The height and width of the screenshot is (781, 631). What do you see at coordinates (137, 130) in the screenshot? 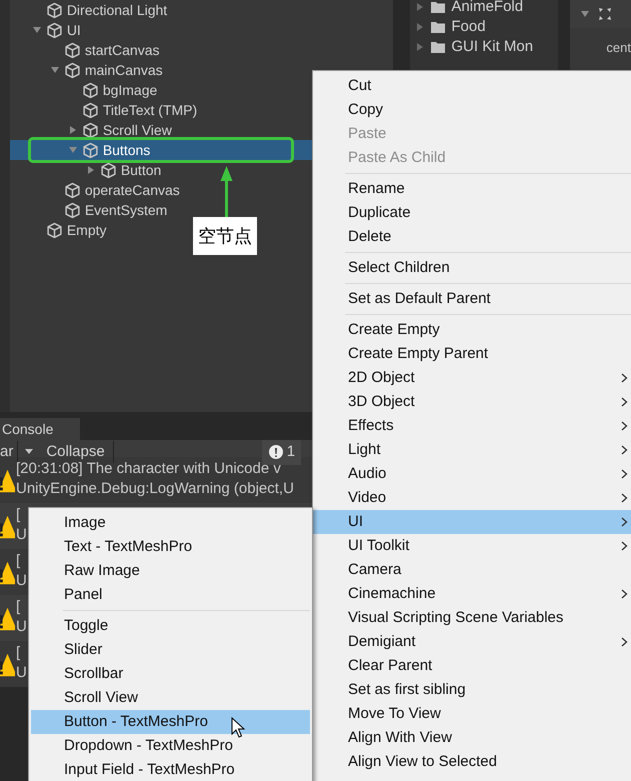
I see `object-name: Scroll View` at bounding box center [137, 130].